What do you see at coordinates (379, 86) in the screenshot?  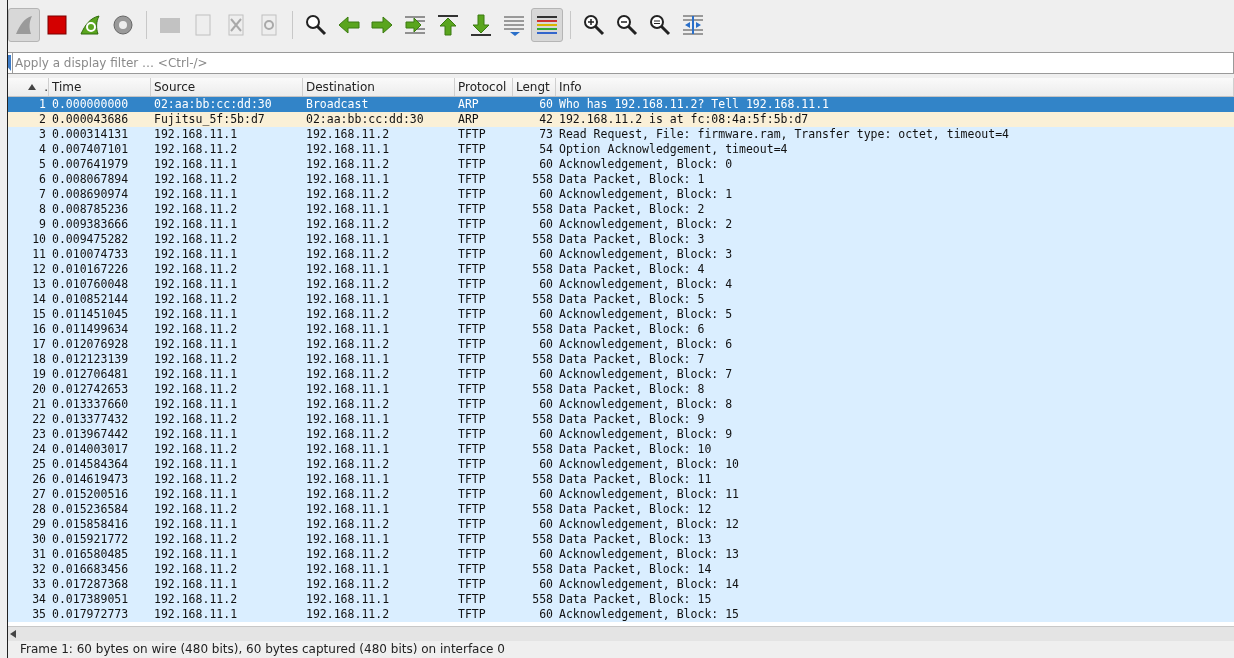 I see `column-header: Destination` at bounding box center [379, 86].